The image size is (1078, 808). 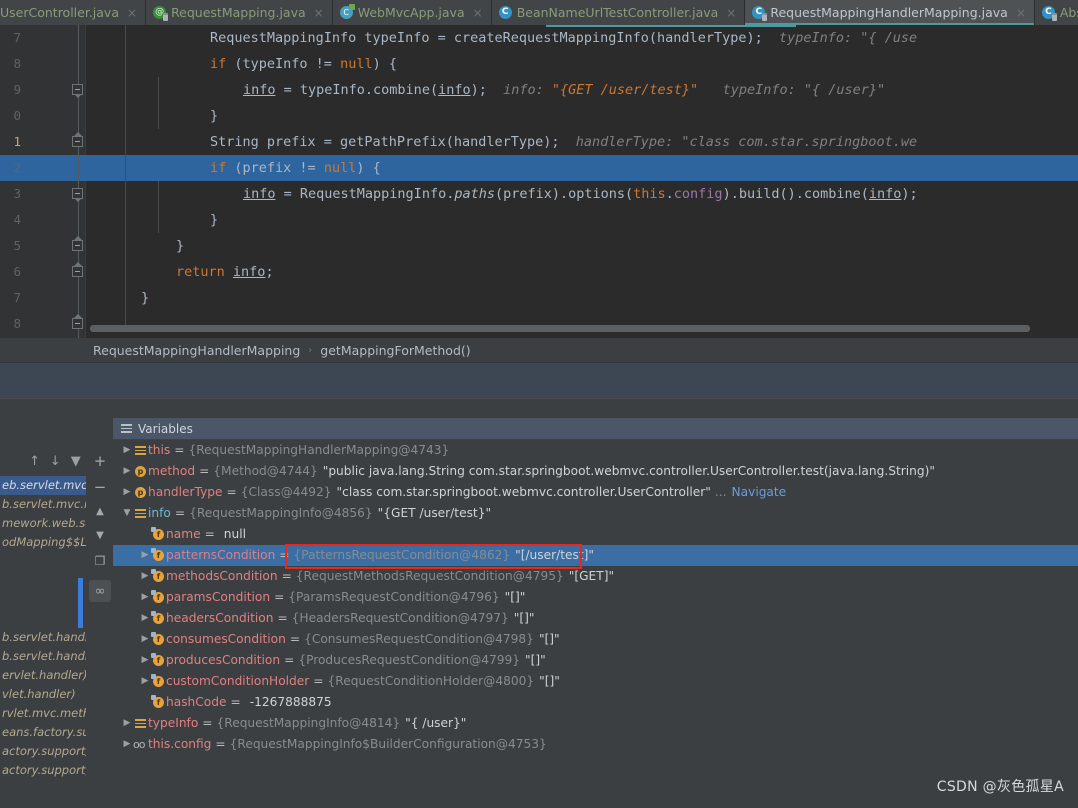 What do you see at coordinates (239, 12) in the screenshot?
I see `tab-requestmapping: @ RequestMapping.java ×` at bounding box center [239, 12].